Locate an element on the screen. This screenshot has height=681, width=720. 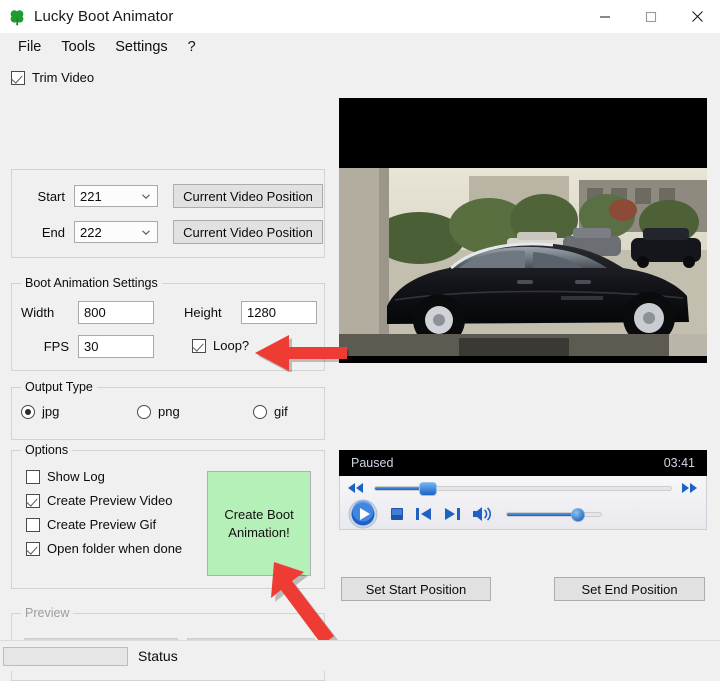
option-create-preview-gif: Create Preview Gif is located at coordinates (104, 524).